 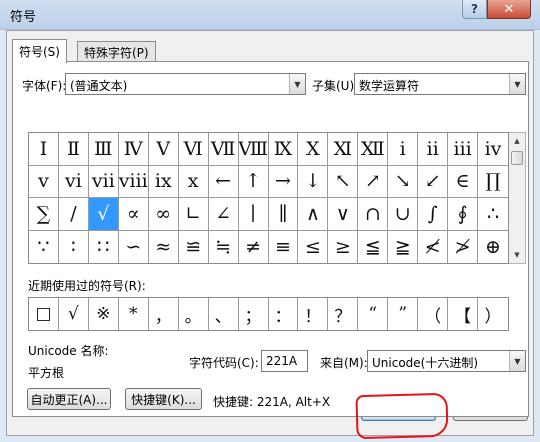 I want to click on symbol-cell: ∞, so click(x=163, y=214).